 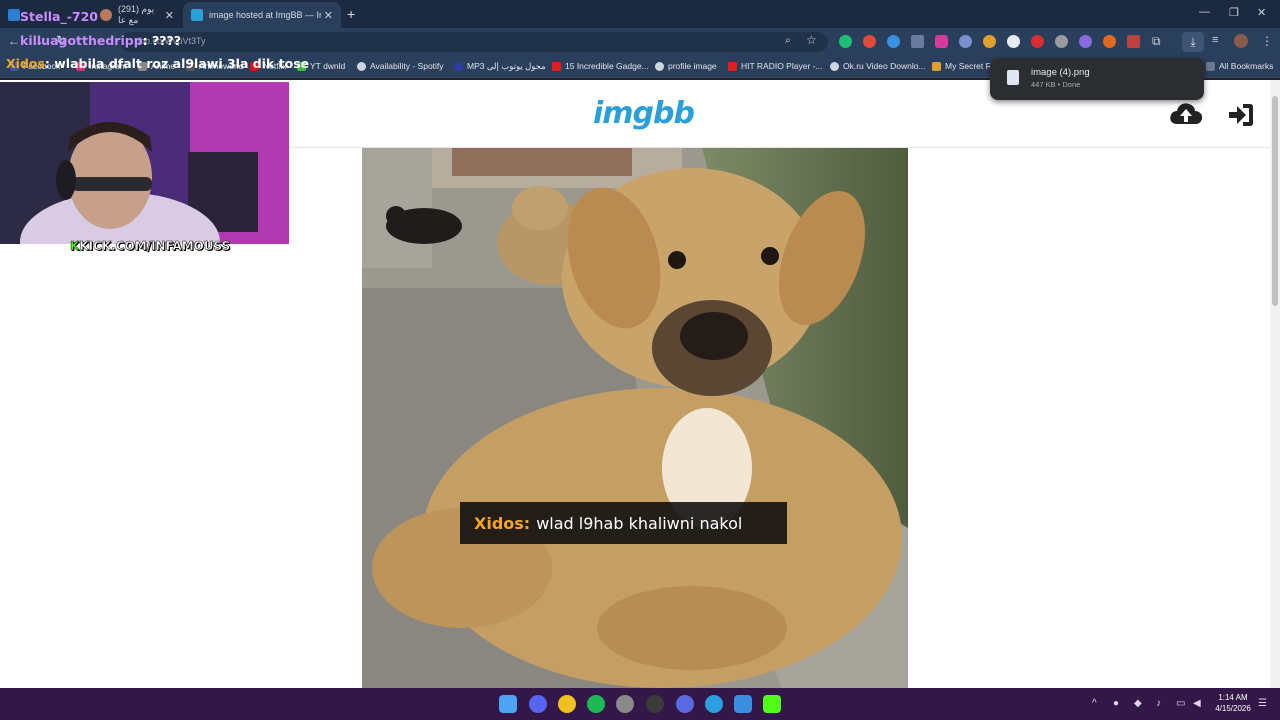 What do you see at coordinates (1156, 41) in the screenshot?
I see `extensions-puzzle-icon: ⧉` at bounding box center [1156, 41].